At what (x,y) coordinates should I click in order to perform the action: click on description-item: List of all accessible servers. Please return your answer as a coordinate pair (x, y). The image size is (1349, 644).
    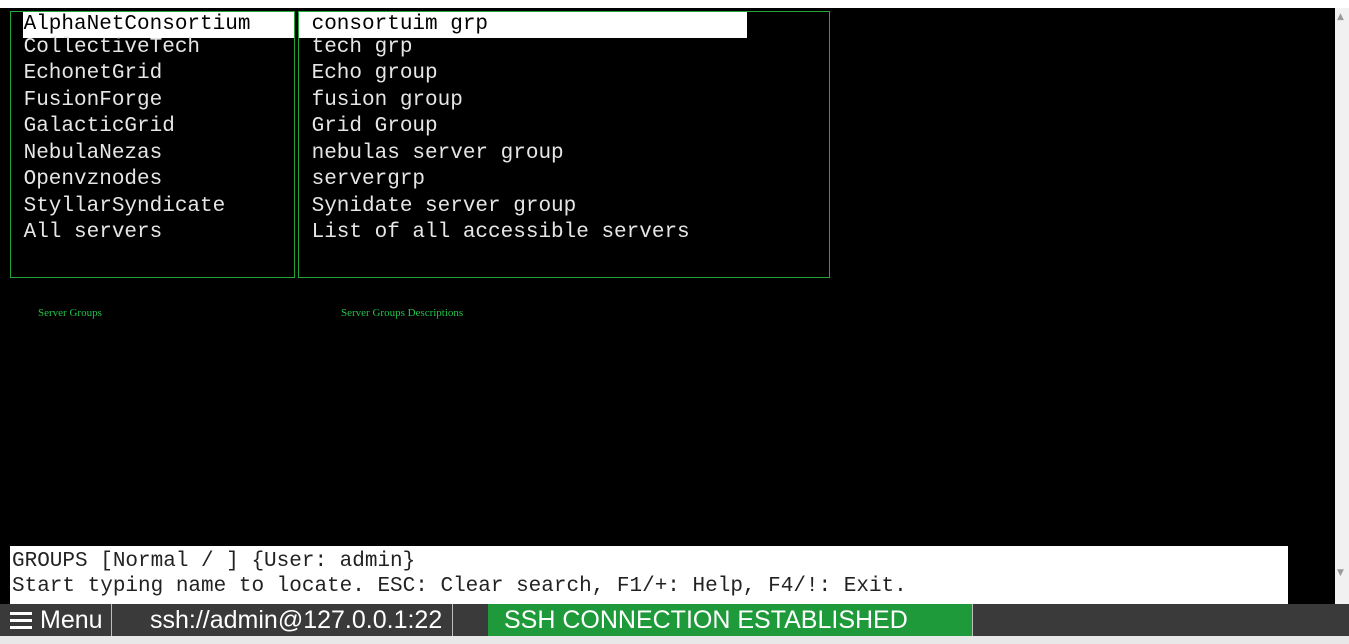
    Looking at the image, I should click on (494, 233).